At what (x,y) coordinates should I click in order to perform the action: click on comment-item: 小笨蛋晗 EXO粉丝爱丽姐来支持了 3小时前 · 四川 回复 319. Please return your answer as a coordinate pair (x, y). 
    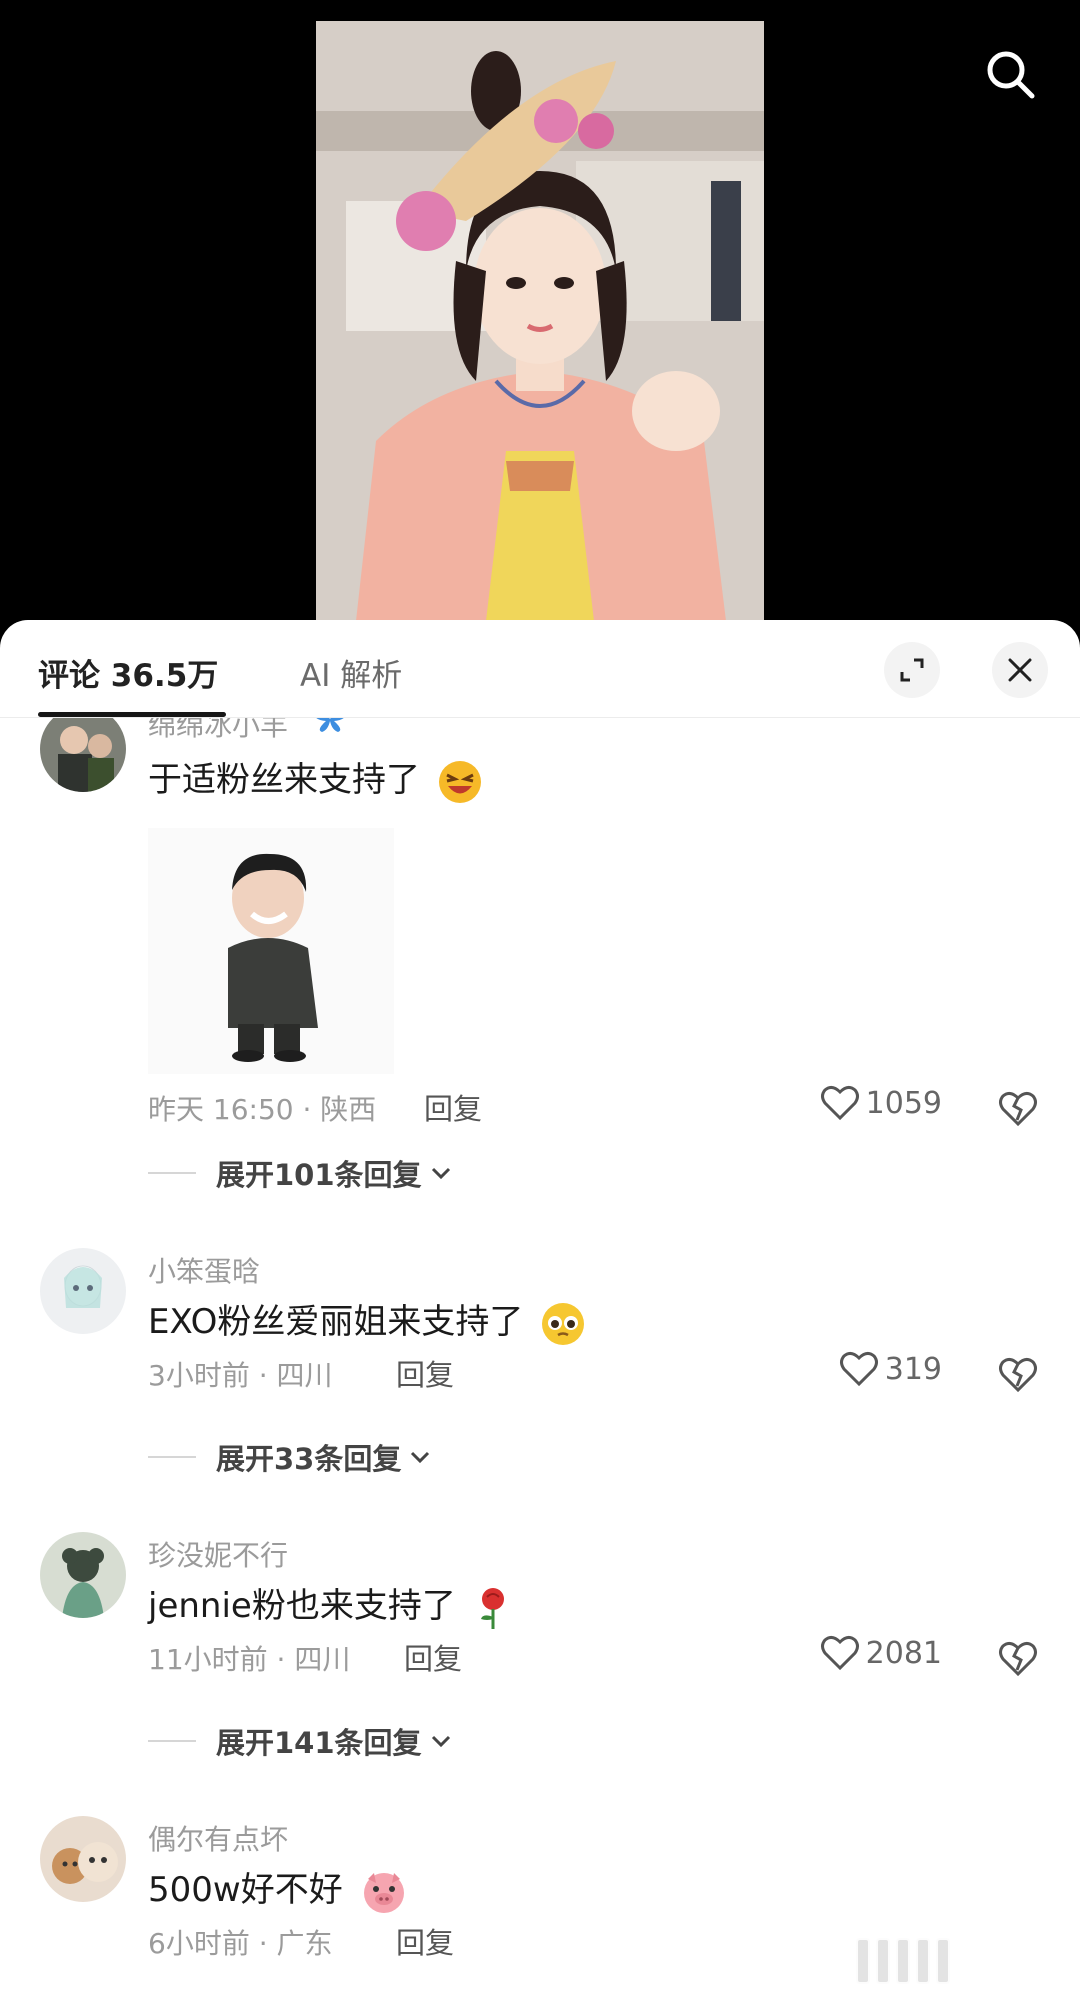
    Looking at the image, I should click on (540, 1328).